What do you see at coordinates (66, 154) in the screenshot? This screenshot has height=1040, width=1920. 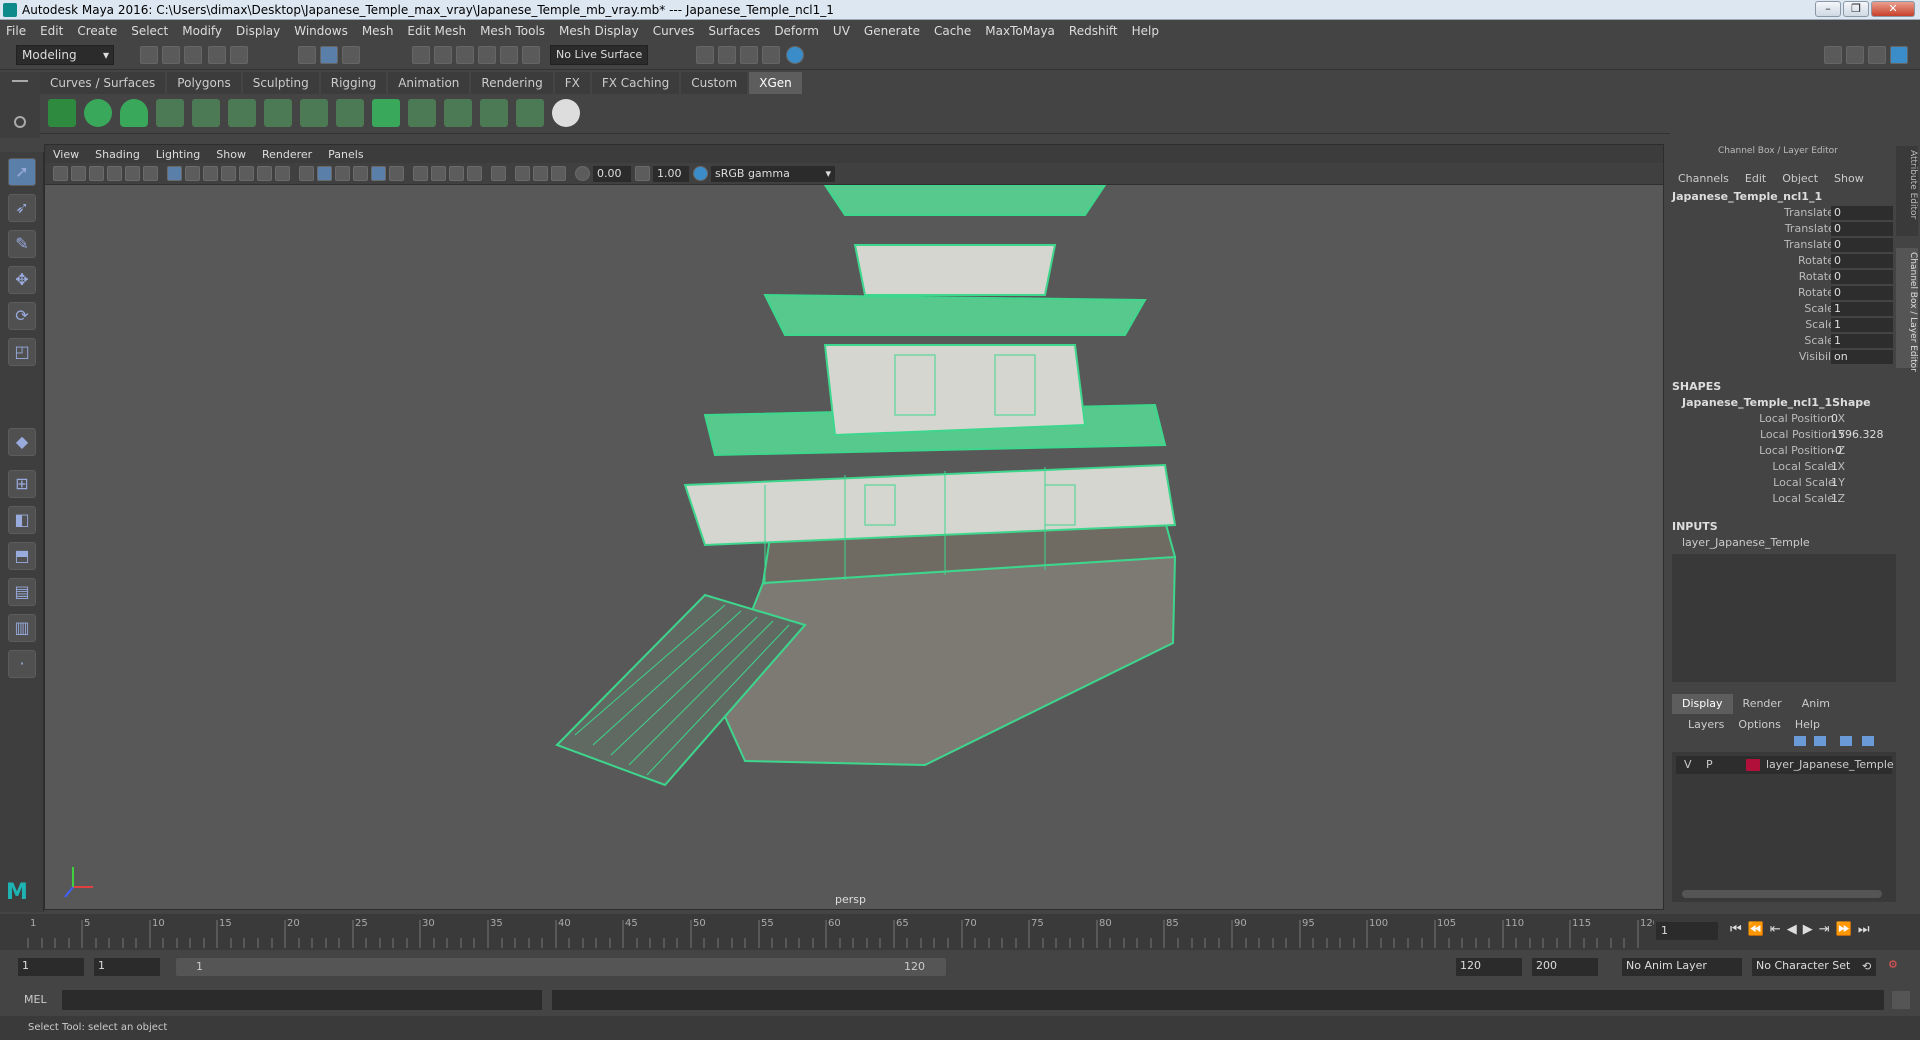 I see `vp-menu-view: View` at bounding box center [66, 154].